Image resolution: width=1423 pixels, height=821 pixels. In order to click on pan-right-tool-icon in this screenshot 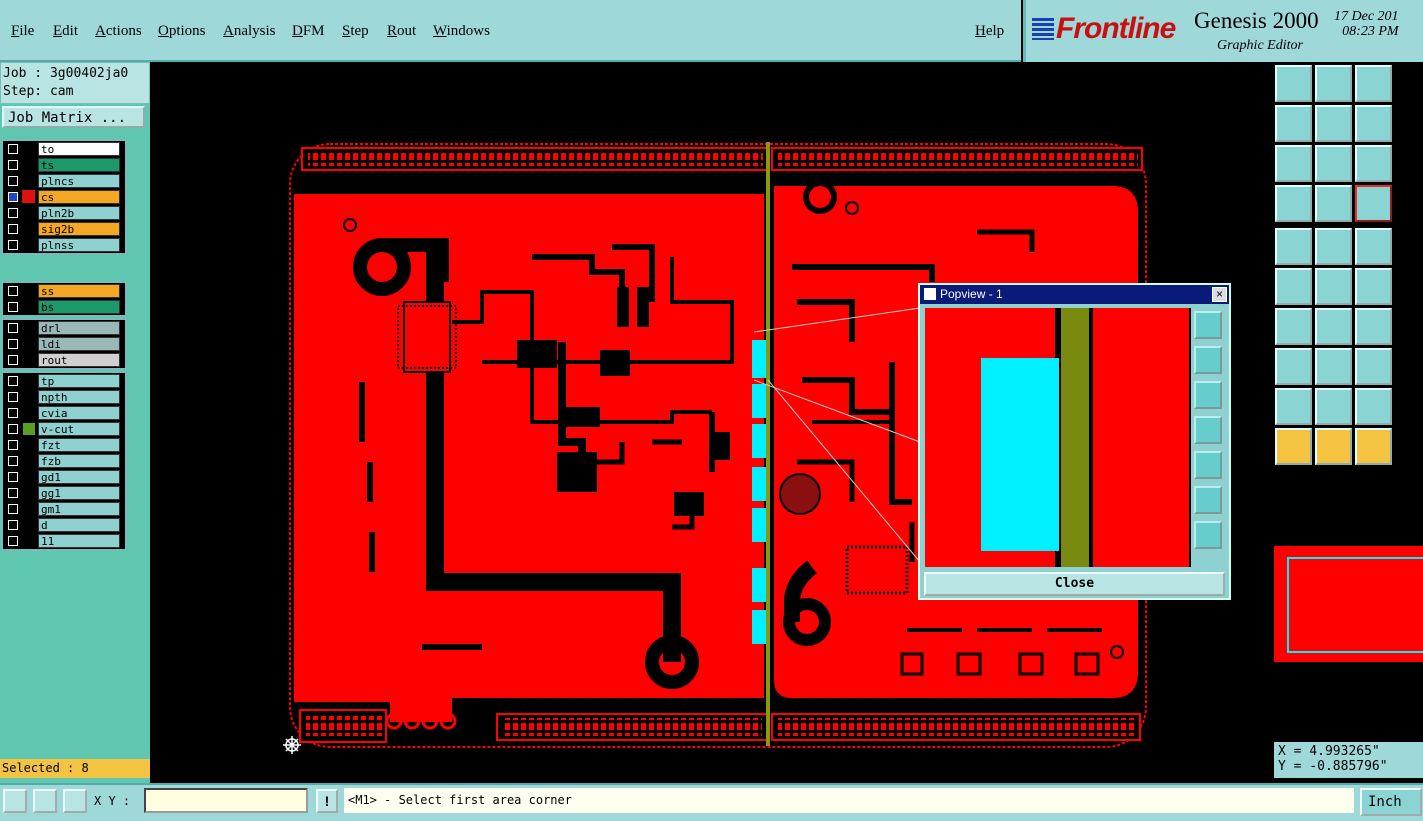, I will do `click(1333, 123)`.